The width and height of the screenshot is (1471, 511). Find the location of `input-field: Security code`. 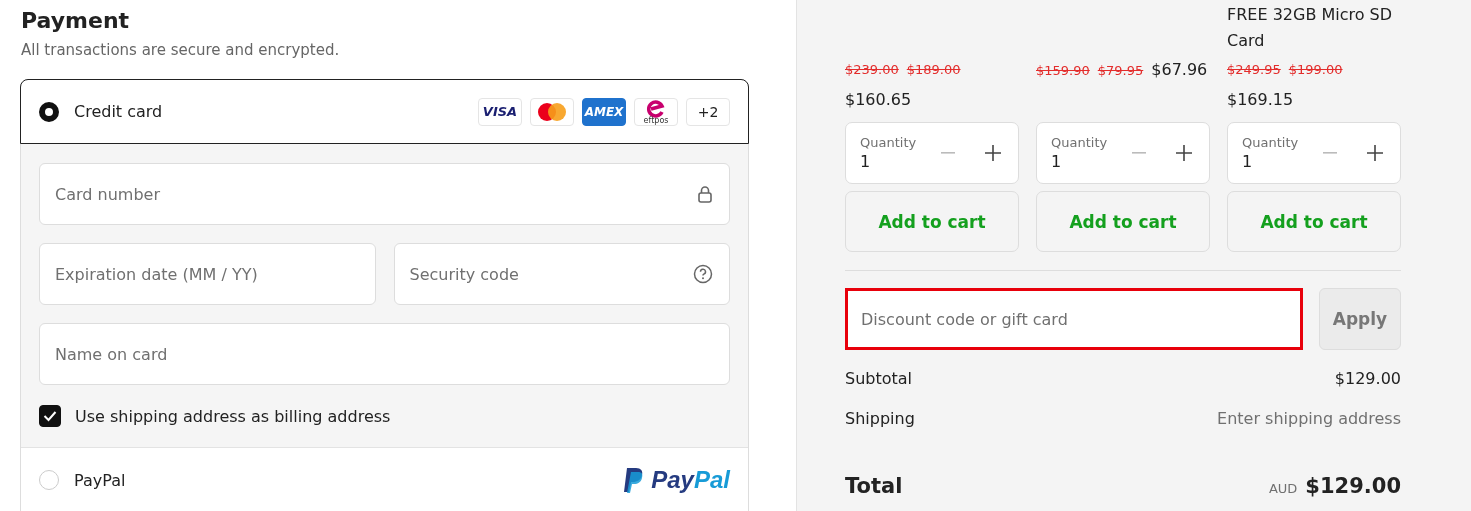

input-field: Security code is located at coordinates (561, 274).